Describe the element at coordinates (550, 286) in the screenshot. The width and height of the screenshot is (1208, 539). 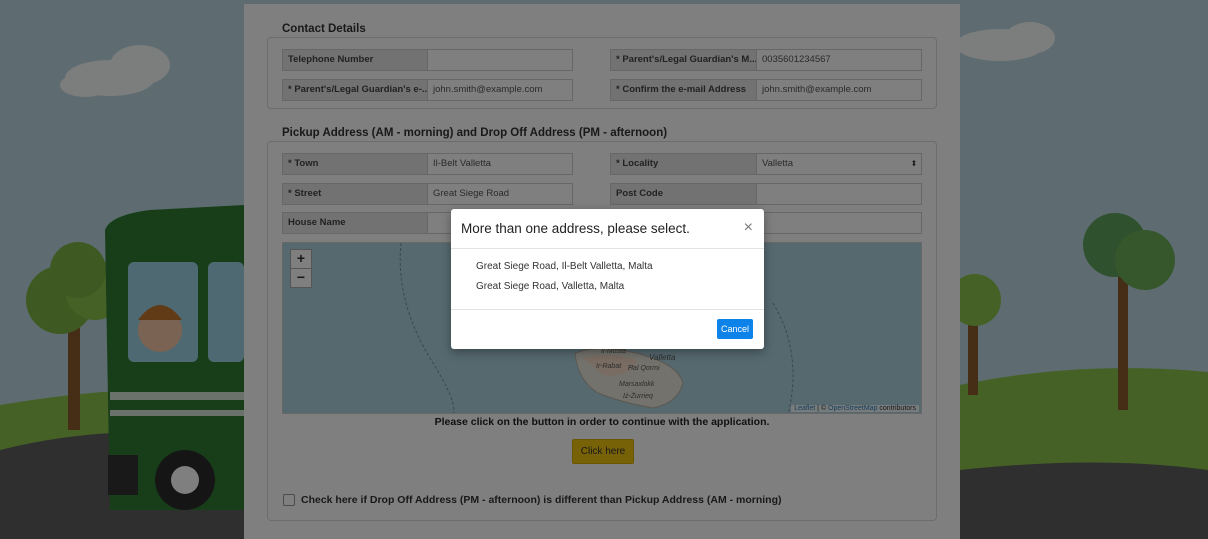
I see `address-option: Great Siege Road, Valletta, Malta` at that location.